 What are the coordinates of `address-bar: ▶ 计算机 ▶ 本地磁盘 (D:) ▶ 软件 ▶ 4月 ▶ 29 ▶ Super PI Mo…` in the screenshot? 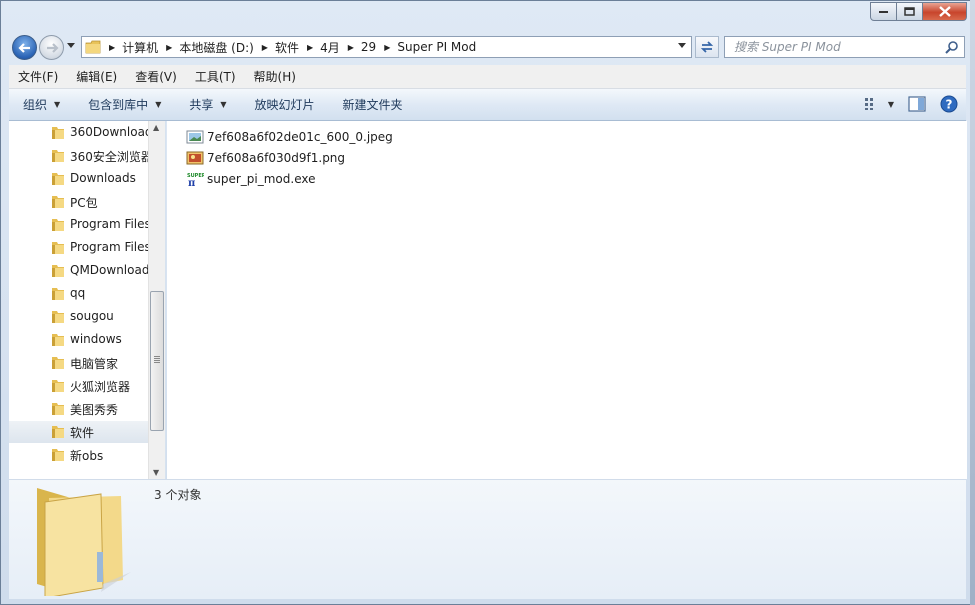 It's located at (386, 47).